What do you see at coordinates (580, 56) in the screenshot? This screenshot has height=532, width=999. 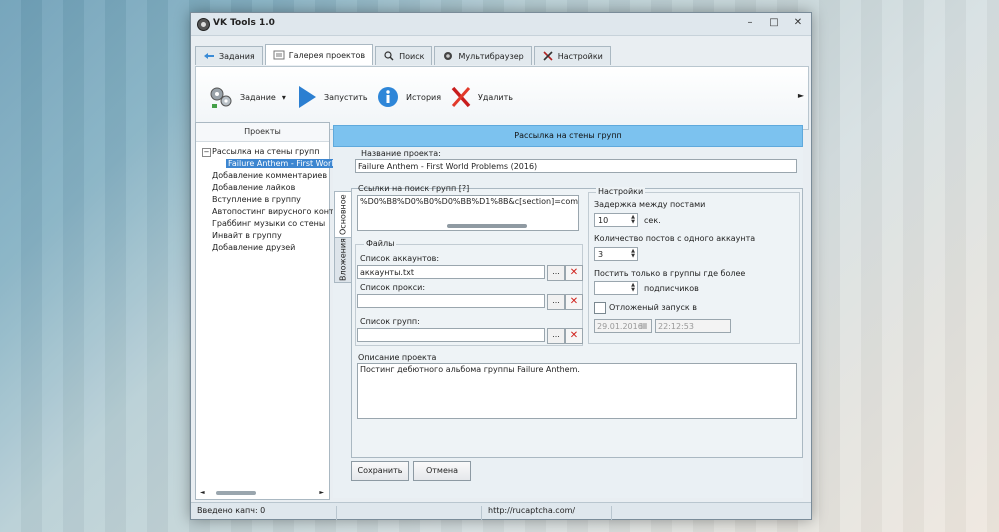 I see `tab-settings-label: Настройки` at bounding box center [580, 56].